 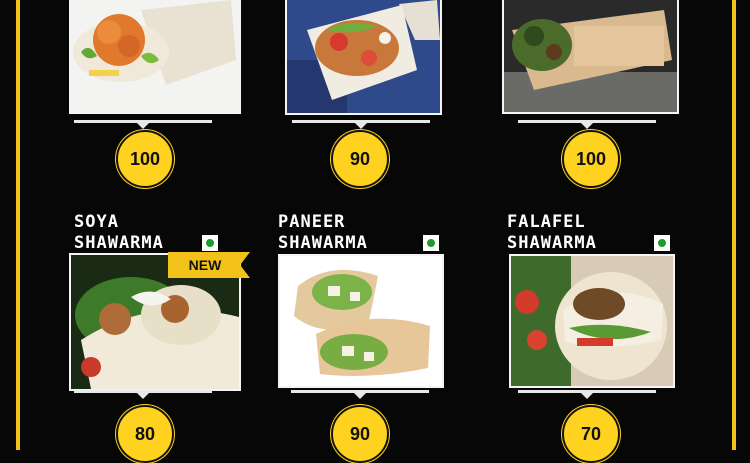 What do you see at coordinates (546, 222) in the screenshot?
I see `item-name-line: FALAFEL` at bounding box center [546, 222].